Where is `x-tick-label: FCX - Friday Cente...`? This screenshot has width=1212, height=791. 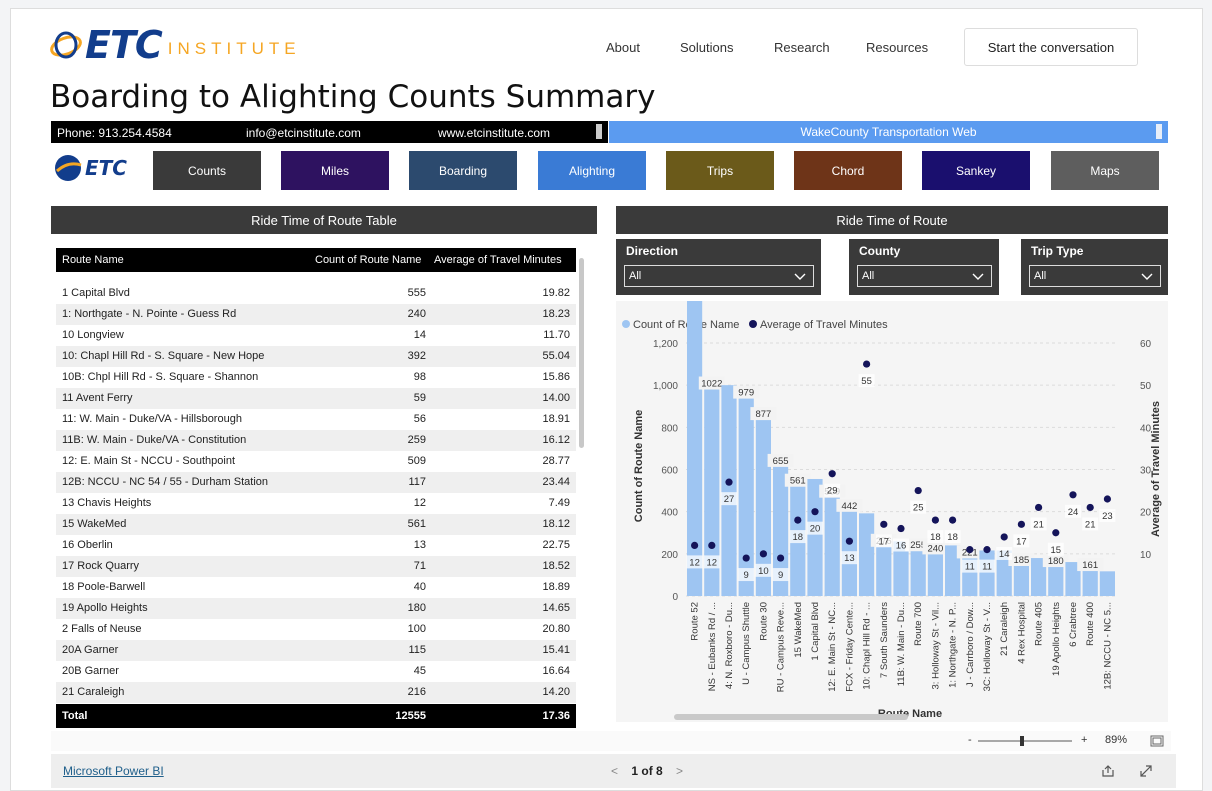 x-tick-label: FCX - Friday Cente... is located at coordinates (849, 647).